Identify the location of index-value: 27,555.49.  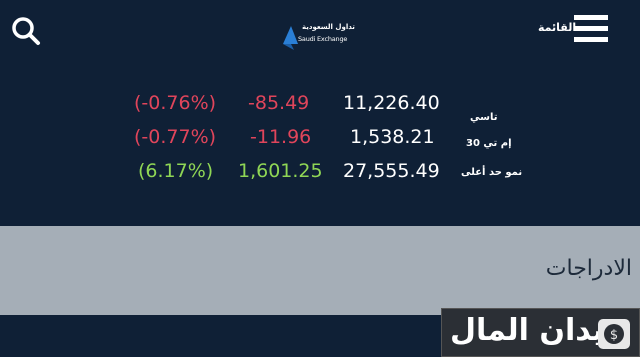
(391, 171).